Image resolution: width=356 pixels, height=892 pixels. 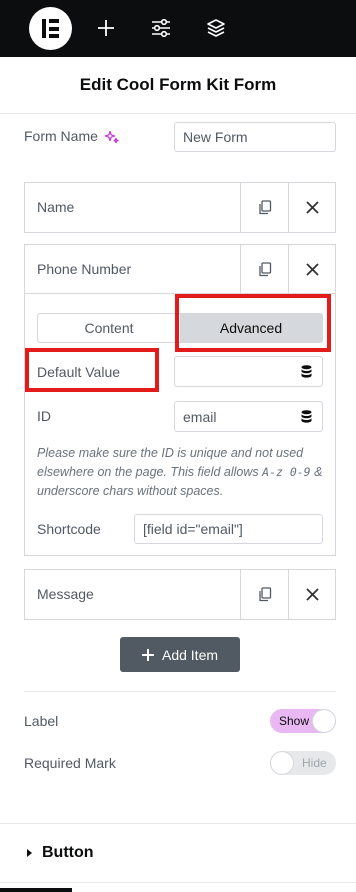 What do you see at coordinates (56, 207) in the screenshot?
I see `field-title: Name` at bounding box center [56, 207].